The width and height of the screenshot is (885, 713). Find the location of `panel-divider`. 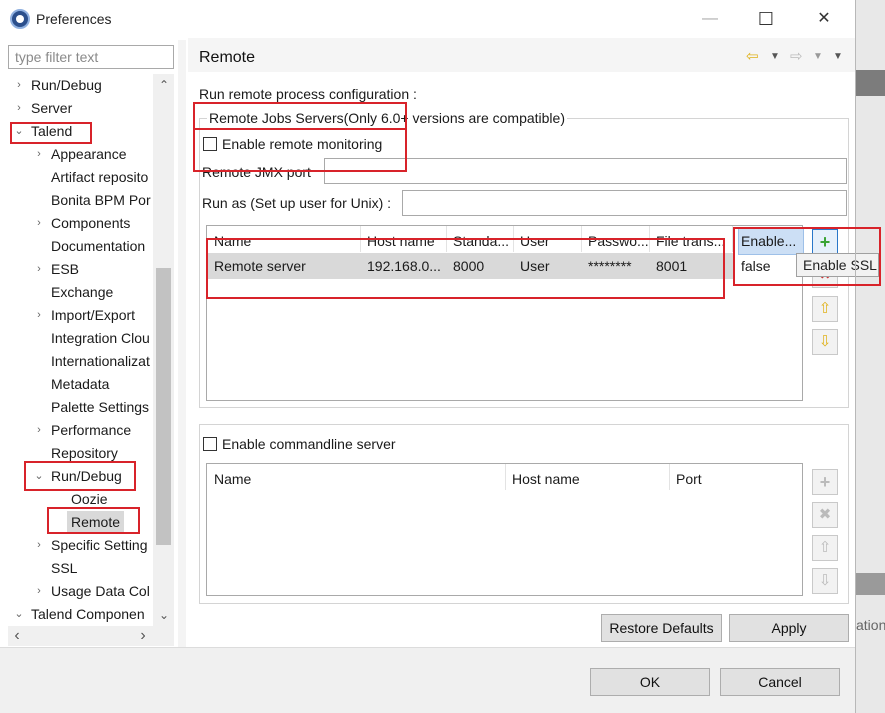

panel-divider is located at coordinates (182, 344).